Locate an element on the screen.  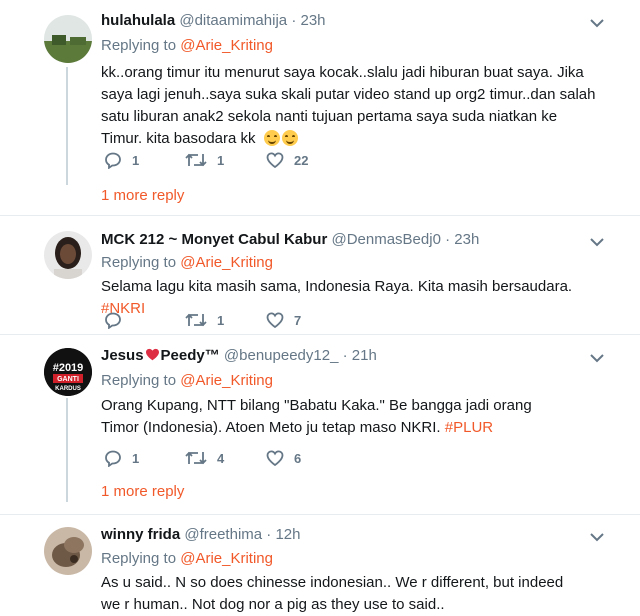
like-count: 7 is located at coordinates (298, 320).